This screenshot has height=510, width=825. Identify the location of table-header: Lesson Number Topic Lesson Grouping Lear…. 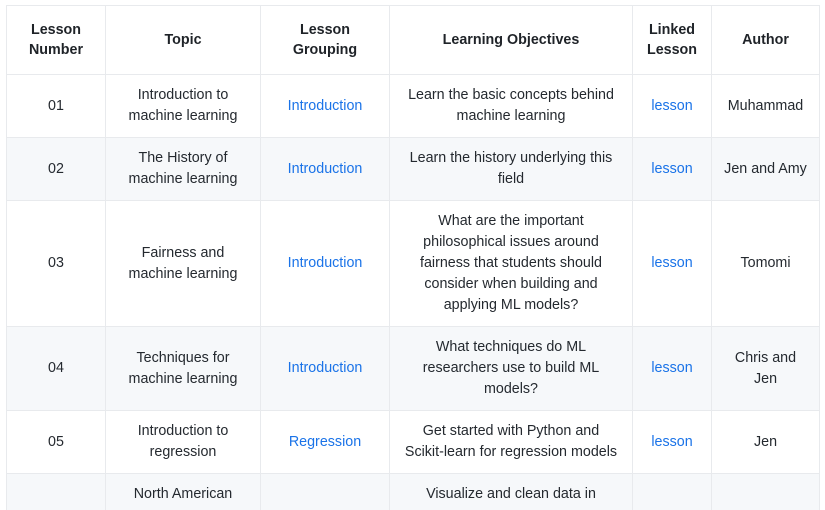
(413, 40).